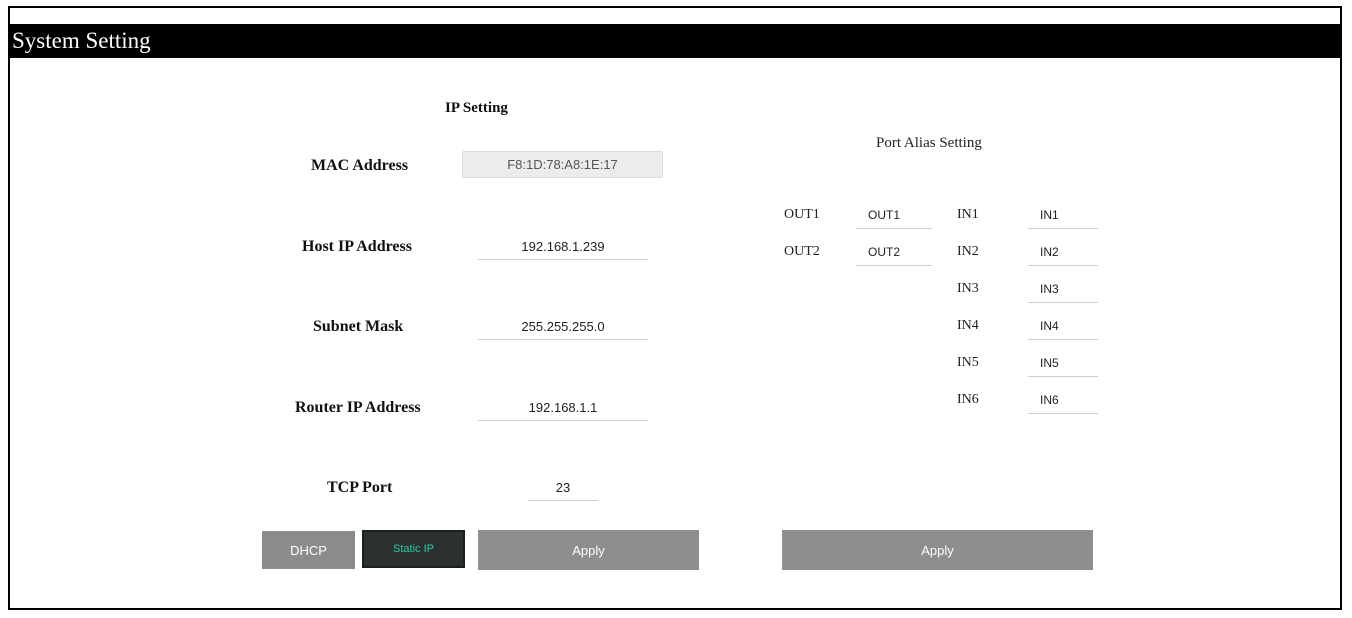 The height and width of the screenshot is (618, 1352). Describe the element at coordinates (675, 41) in the screenshot. I see `page-title: System Setting` at that location.